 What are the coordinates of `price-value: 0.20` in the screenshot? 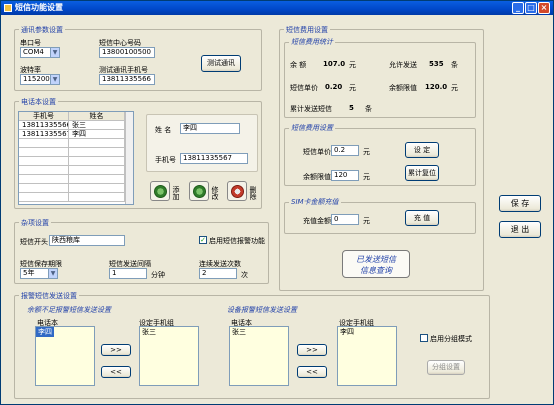 It's located at (334, 87).